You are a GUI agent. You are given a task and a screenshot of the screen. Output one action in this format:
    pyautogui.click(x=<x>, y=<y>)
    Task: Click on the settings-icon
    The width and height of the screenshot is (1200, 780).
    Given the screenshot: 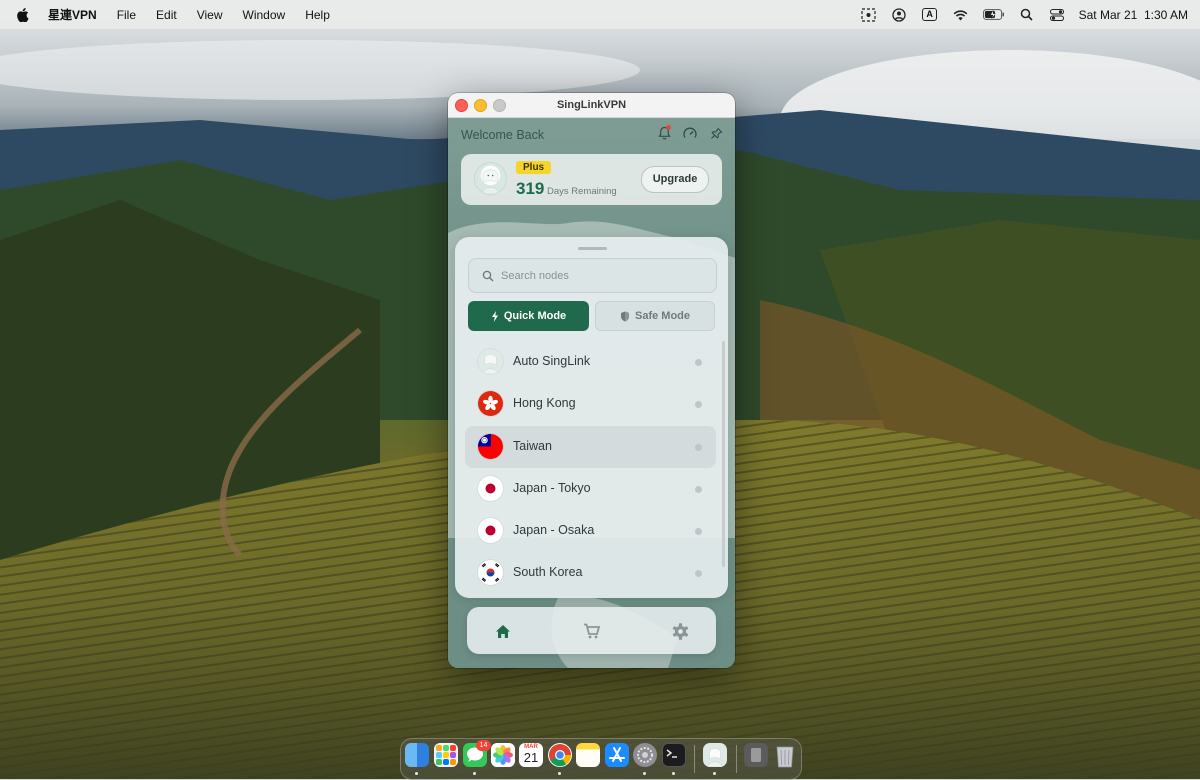 What is the action you would take?
    pyautogui.click(x=680, y=631)
    